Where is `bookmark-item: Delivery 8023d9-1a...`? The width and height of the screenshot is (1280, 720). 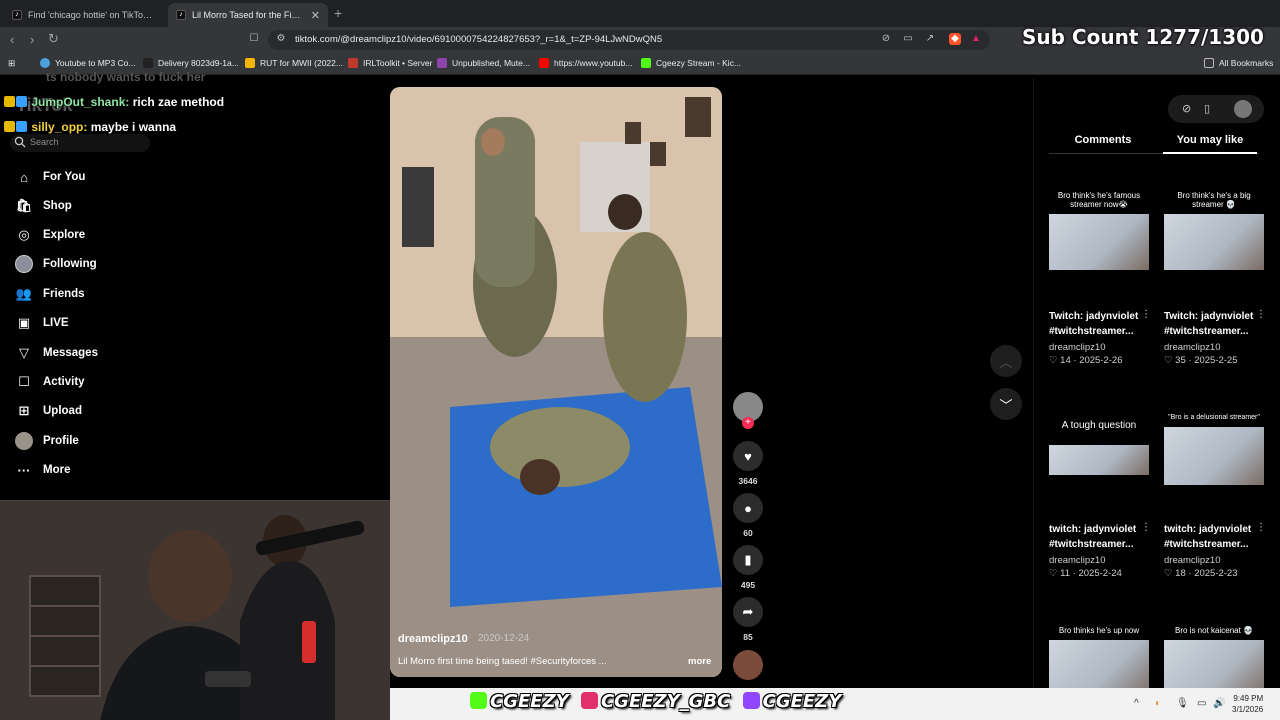
bookmark-item: Delivery 8023d9-1a... is located at coordinates (191, 63).